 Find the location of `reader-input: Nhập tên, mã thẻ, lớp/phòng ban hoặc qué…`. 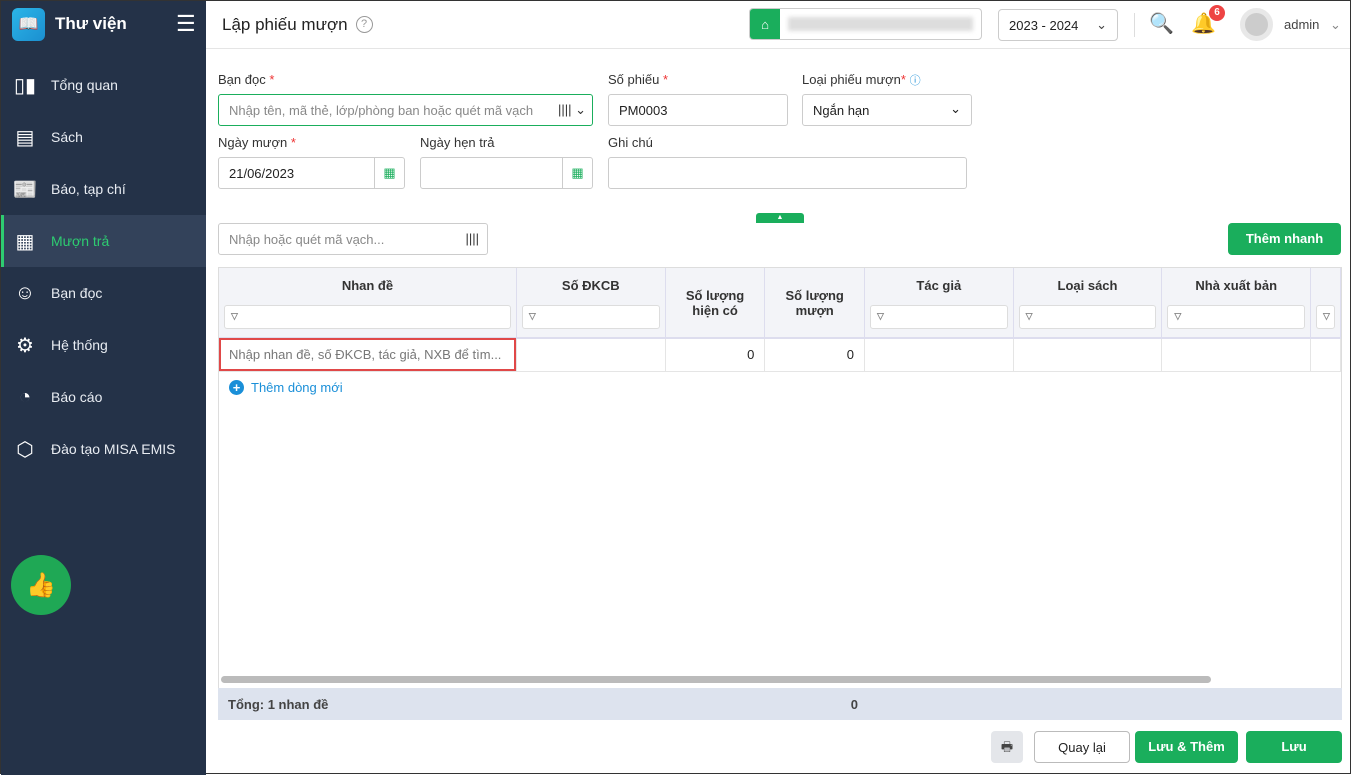

reader-input: Nhập tên, mã thẻ, lớp/phòng ban hoặc qué… is located at coordinates (405, 110).